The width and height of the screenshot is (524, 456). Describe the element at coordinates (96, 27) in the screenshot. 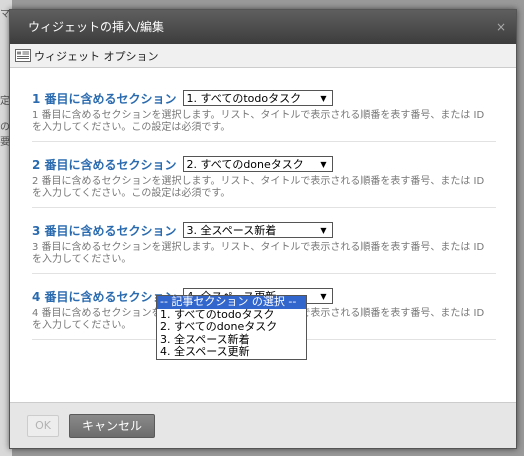

I see `dialog-title: ウィジェットの挿入/編集` at that location.